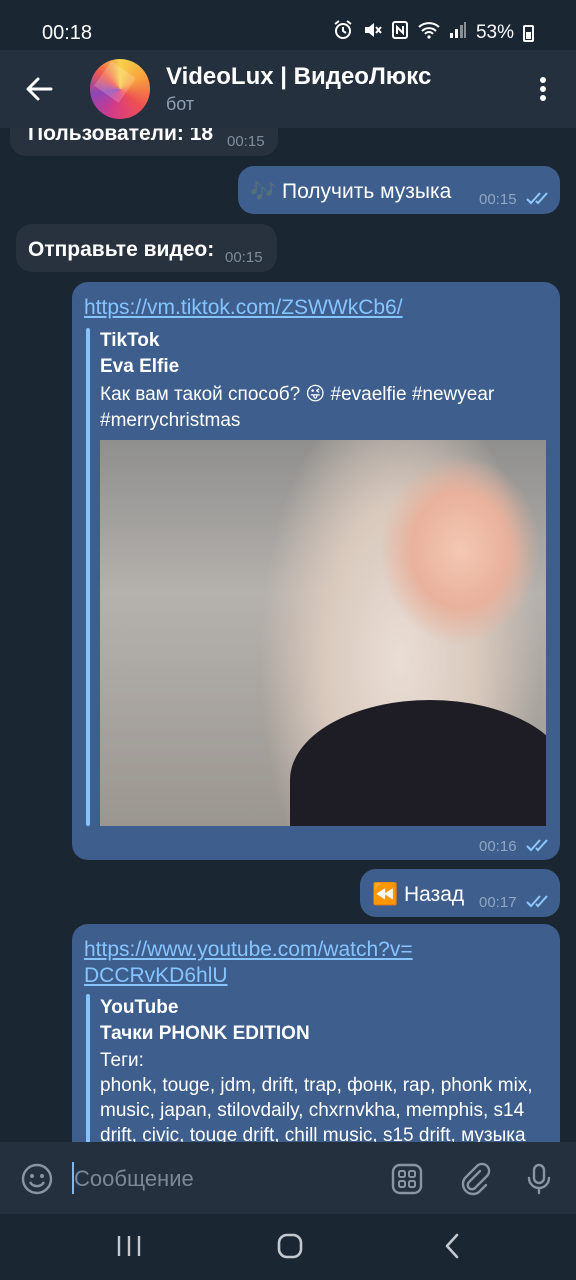  I want to click on mute-icon, so click(372, 33).